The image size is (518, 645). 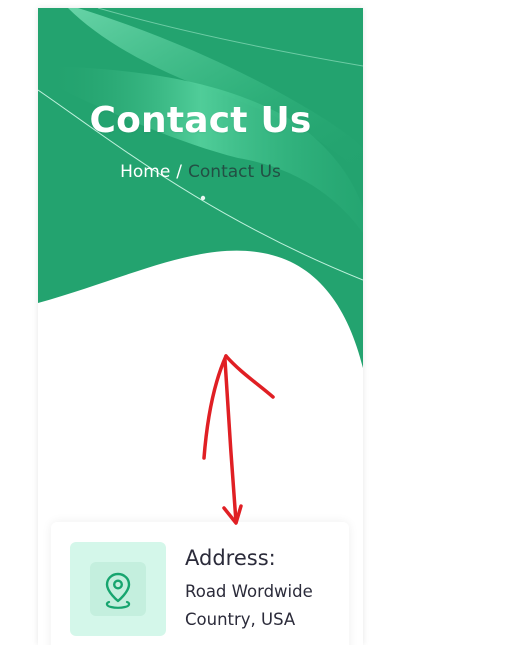 What do you see at coordinates (249, 591) in the screenshot?
I see `address-line-1: Road Wordwide` at bounding box center [249, 591].